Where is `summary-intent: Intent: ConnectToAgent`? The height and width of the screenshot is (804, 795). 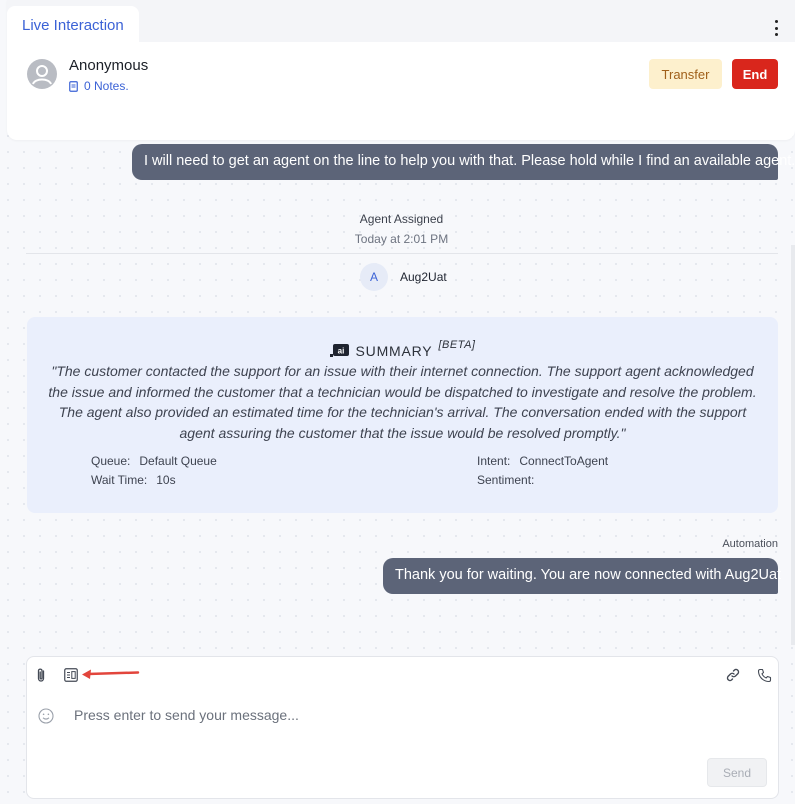
summary-intent: Intent: ConnectToAgent is located at coordinates (542, 461).